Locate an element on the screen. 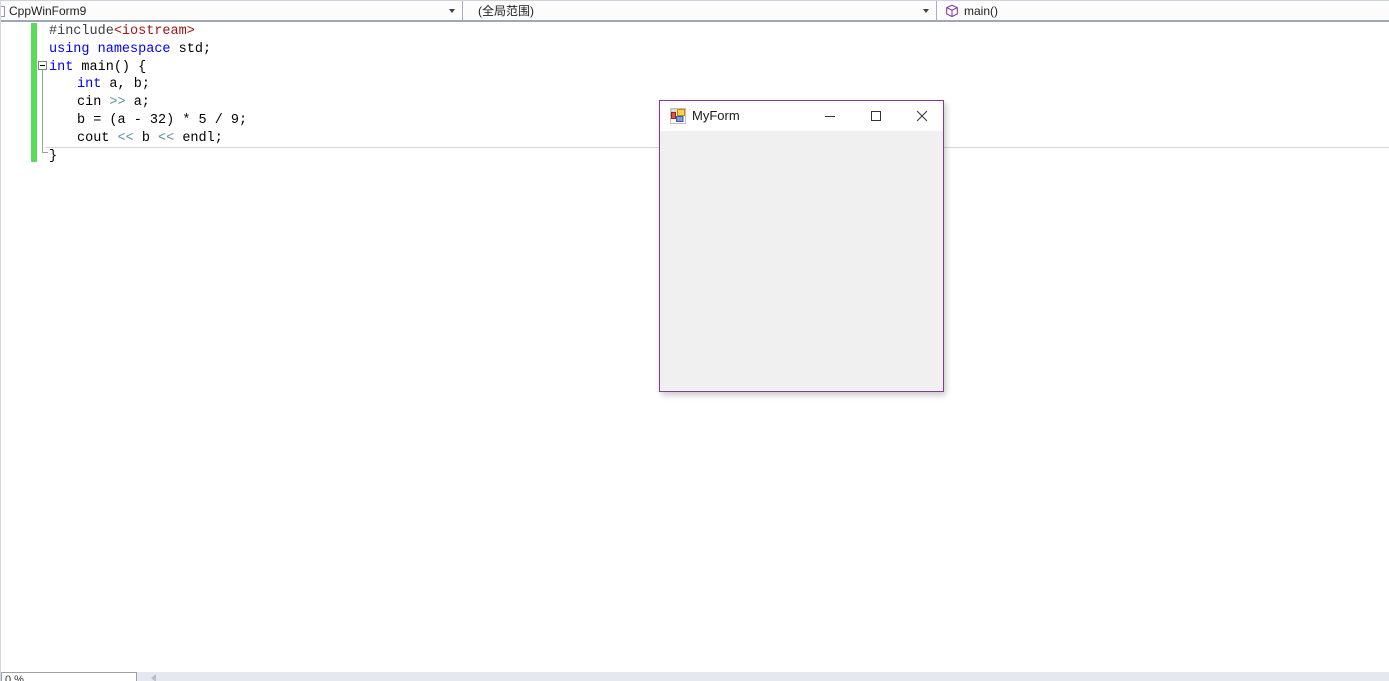 This screenshot has height=681, width=1389. navigation-bar: CppWinForm9 (全局范围) main() is located at coordinates (695, 11).